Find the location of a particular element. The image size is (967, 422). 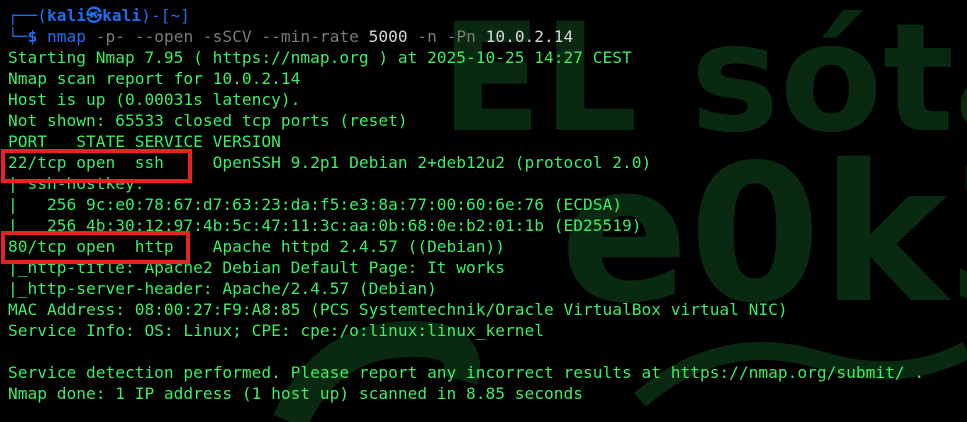

command-rate: 5000 is located at coordinates (388, 36).